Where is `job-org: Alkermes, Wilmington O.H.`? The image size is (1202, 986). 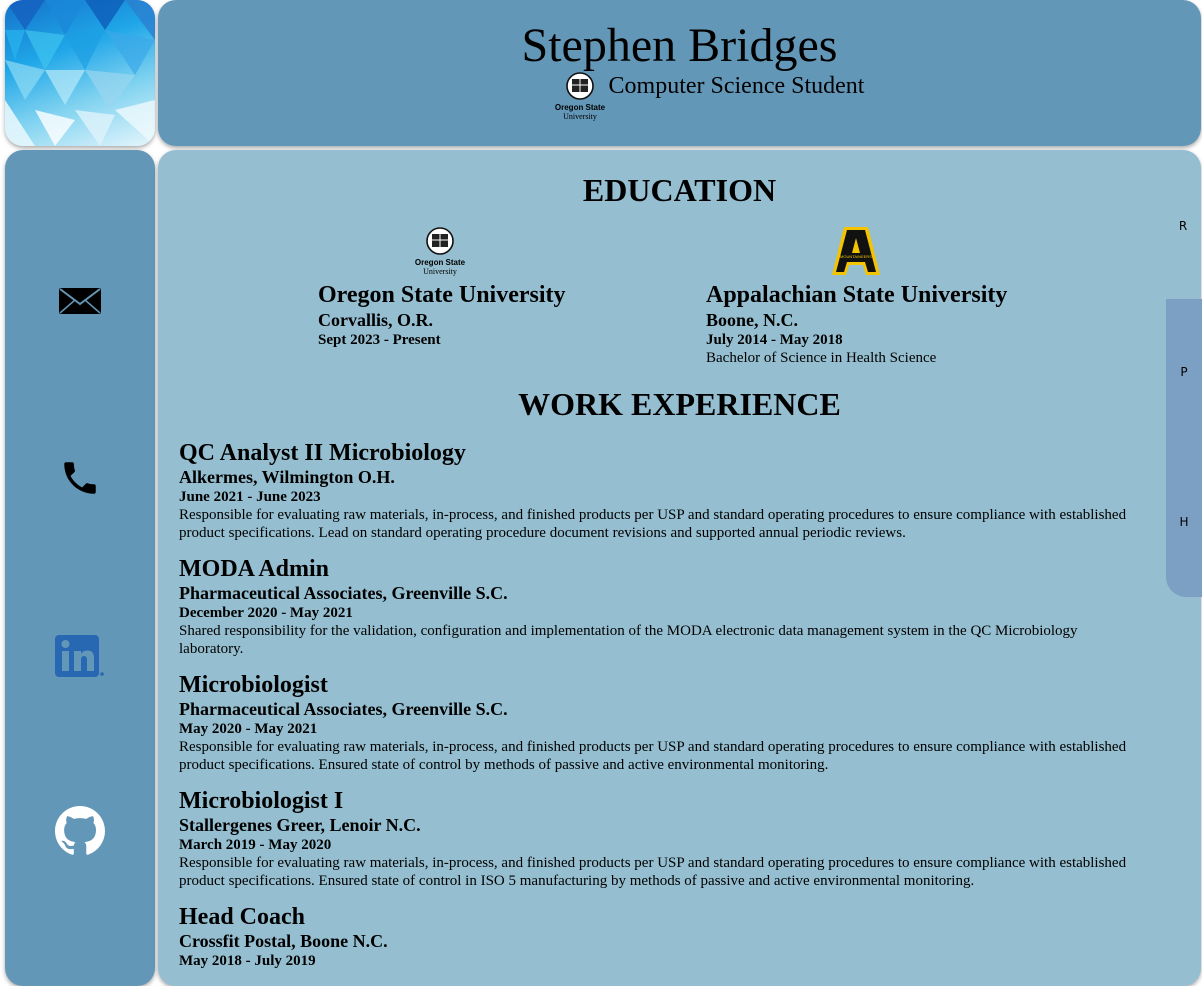
job-org: Alkermes, Wilmington O.H. is located at coordinates (287, 477).